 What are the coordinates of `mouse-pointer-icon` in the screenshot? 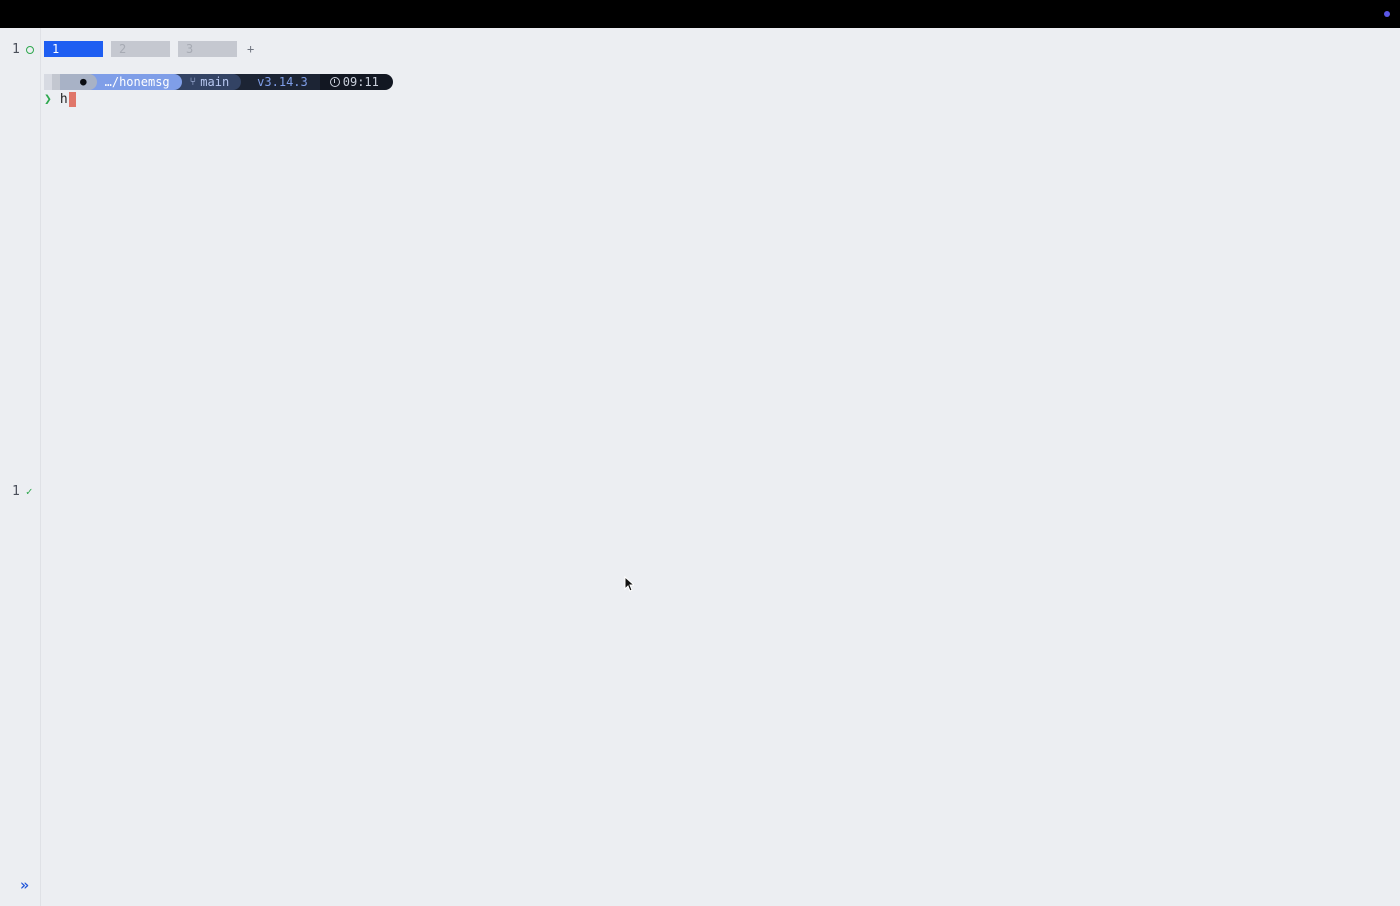 It's located at (630, 585).